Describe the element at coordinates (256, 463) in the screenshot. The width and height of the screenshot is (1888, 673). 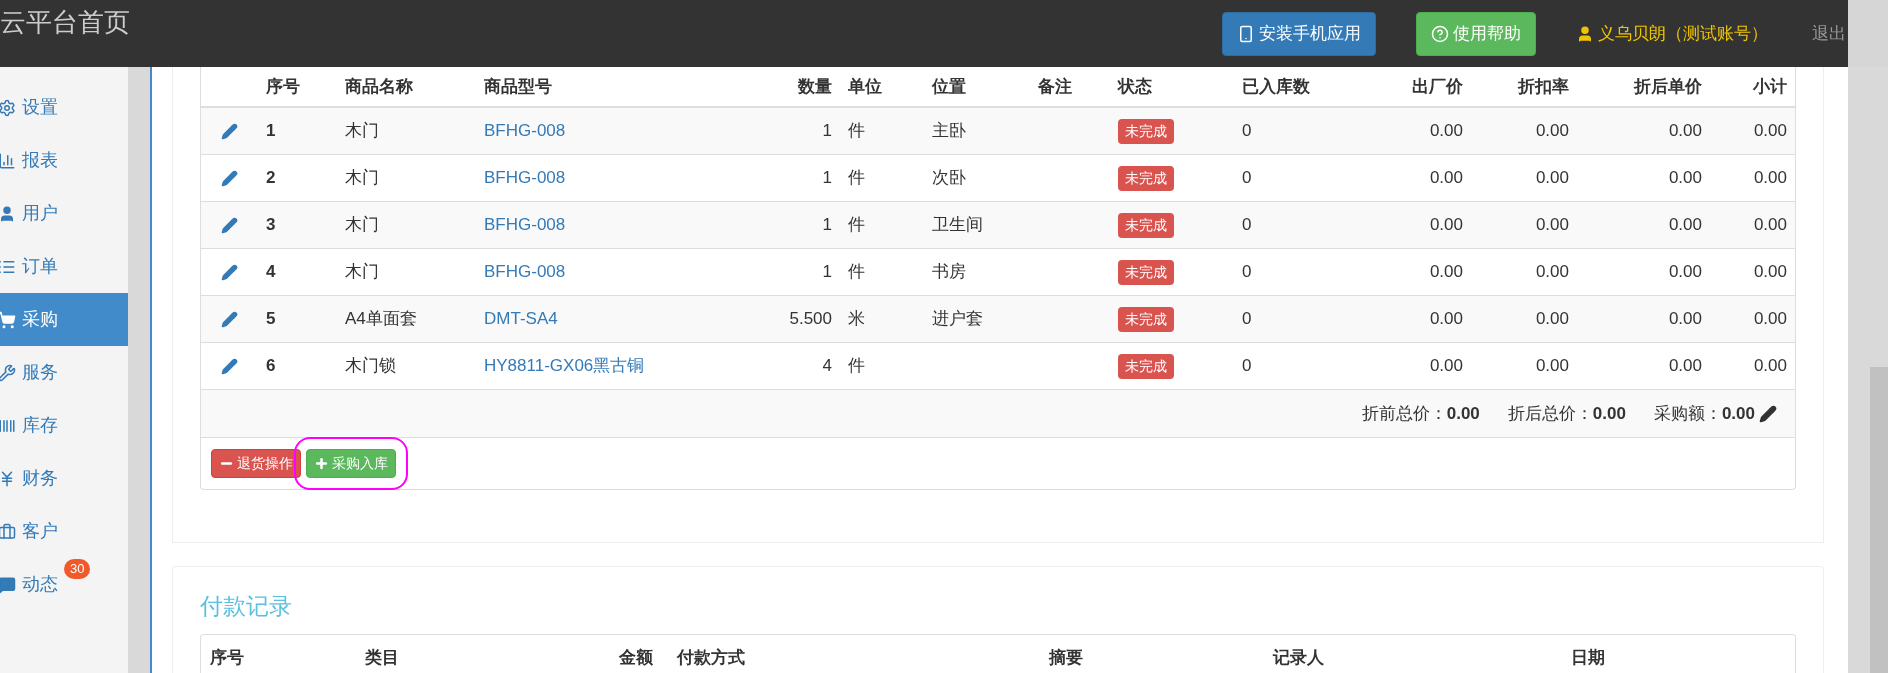
I see `return-button: 退货操作` at that location.